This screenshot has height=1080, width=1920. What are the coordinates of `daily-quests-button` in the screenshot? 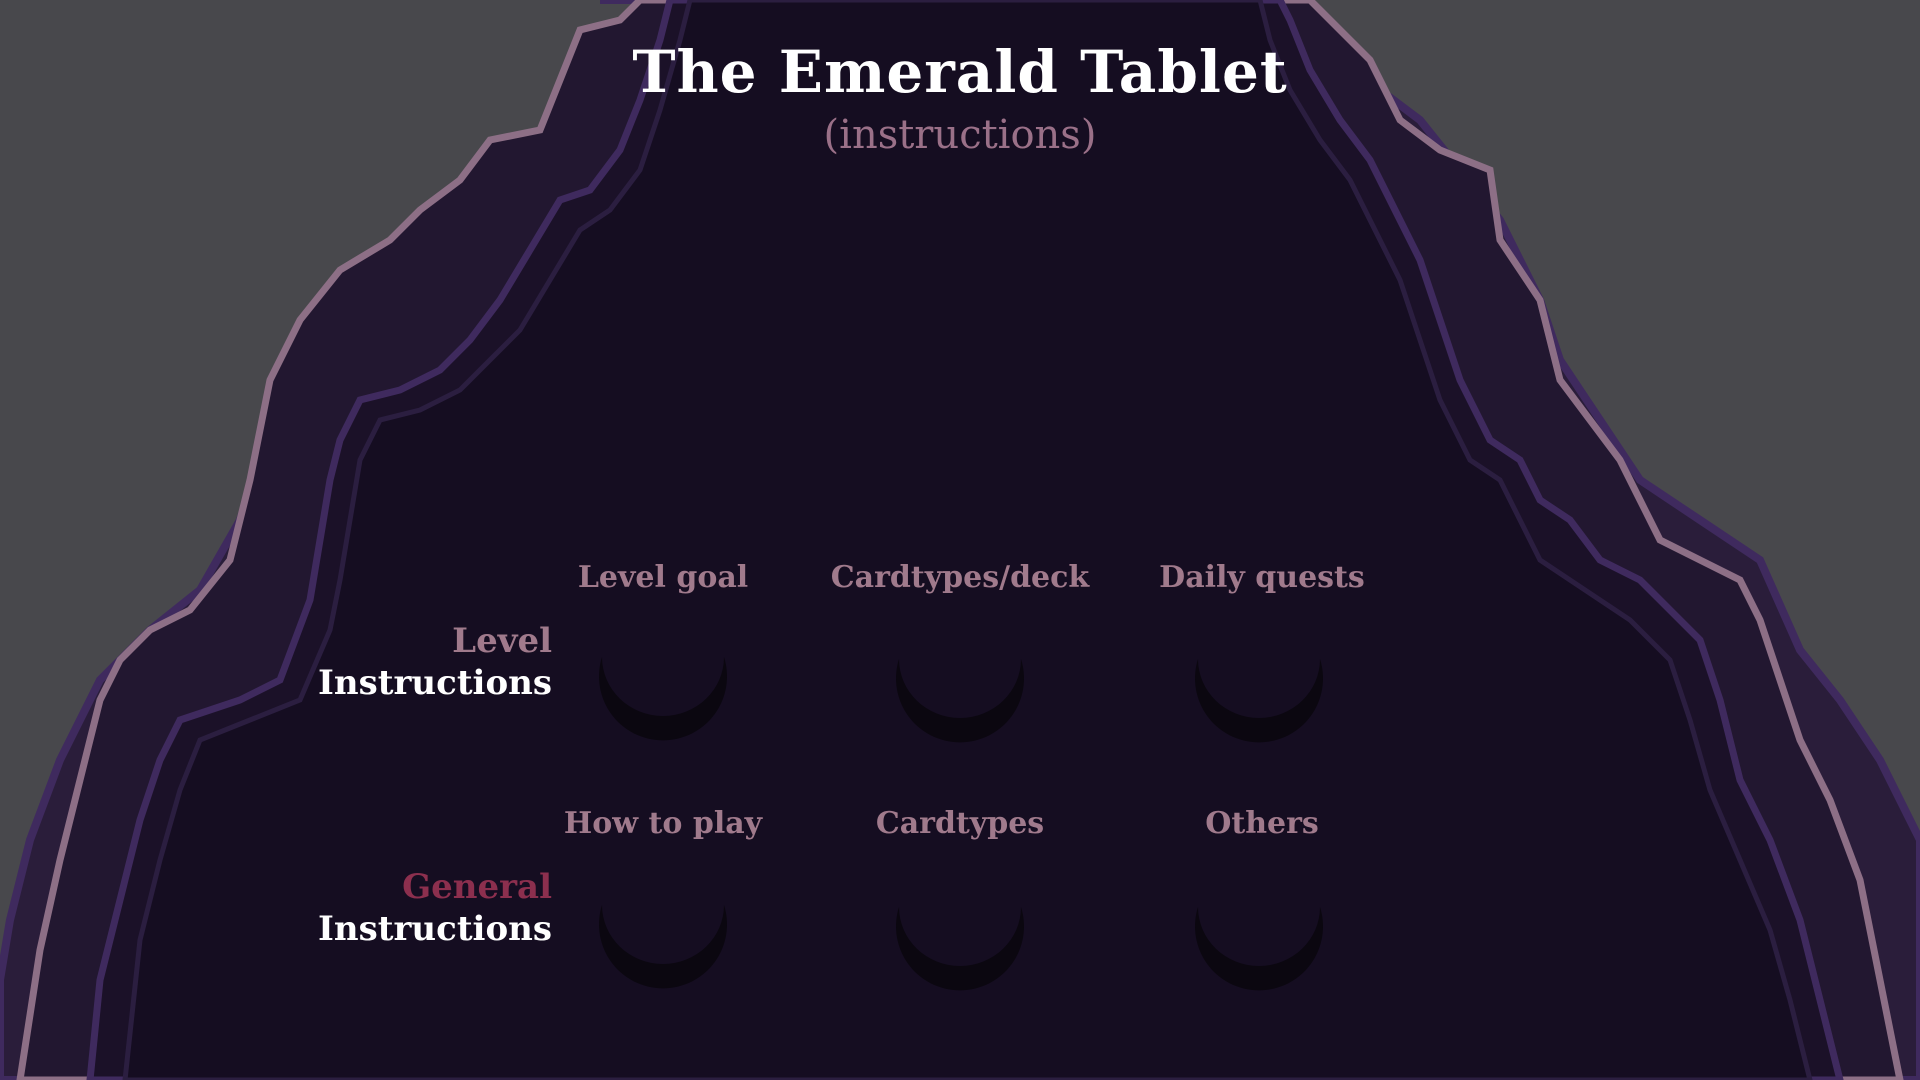 It's located at (1259, 689).